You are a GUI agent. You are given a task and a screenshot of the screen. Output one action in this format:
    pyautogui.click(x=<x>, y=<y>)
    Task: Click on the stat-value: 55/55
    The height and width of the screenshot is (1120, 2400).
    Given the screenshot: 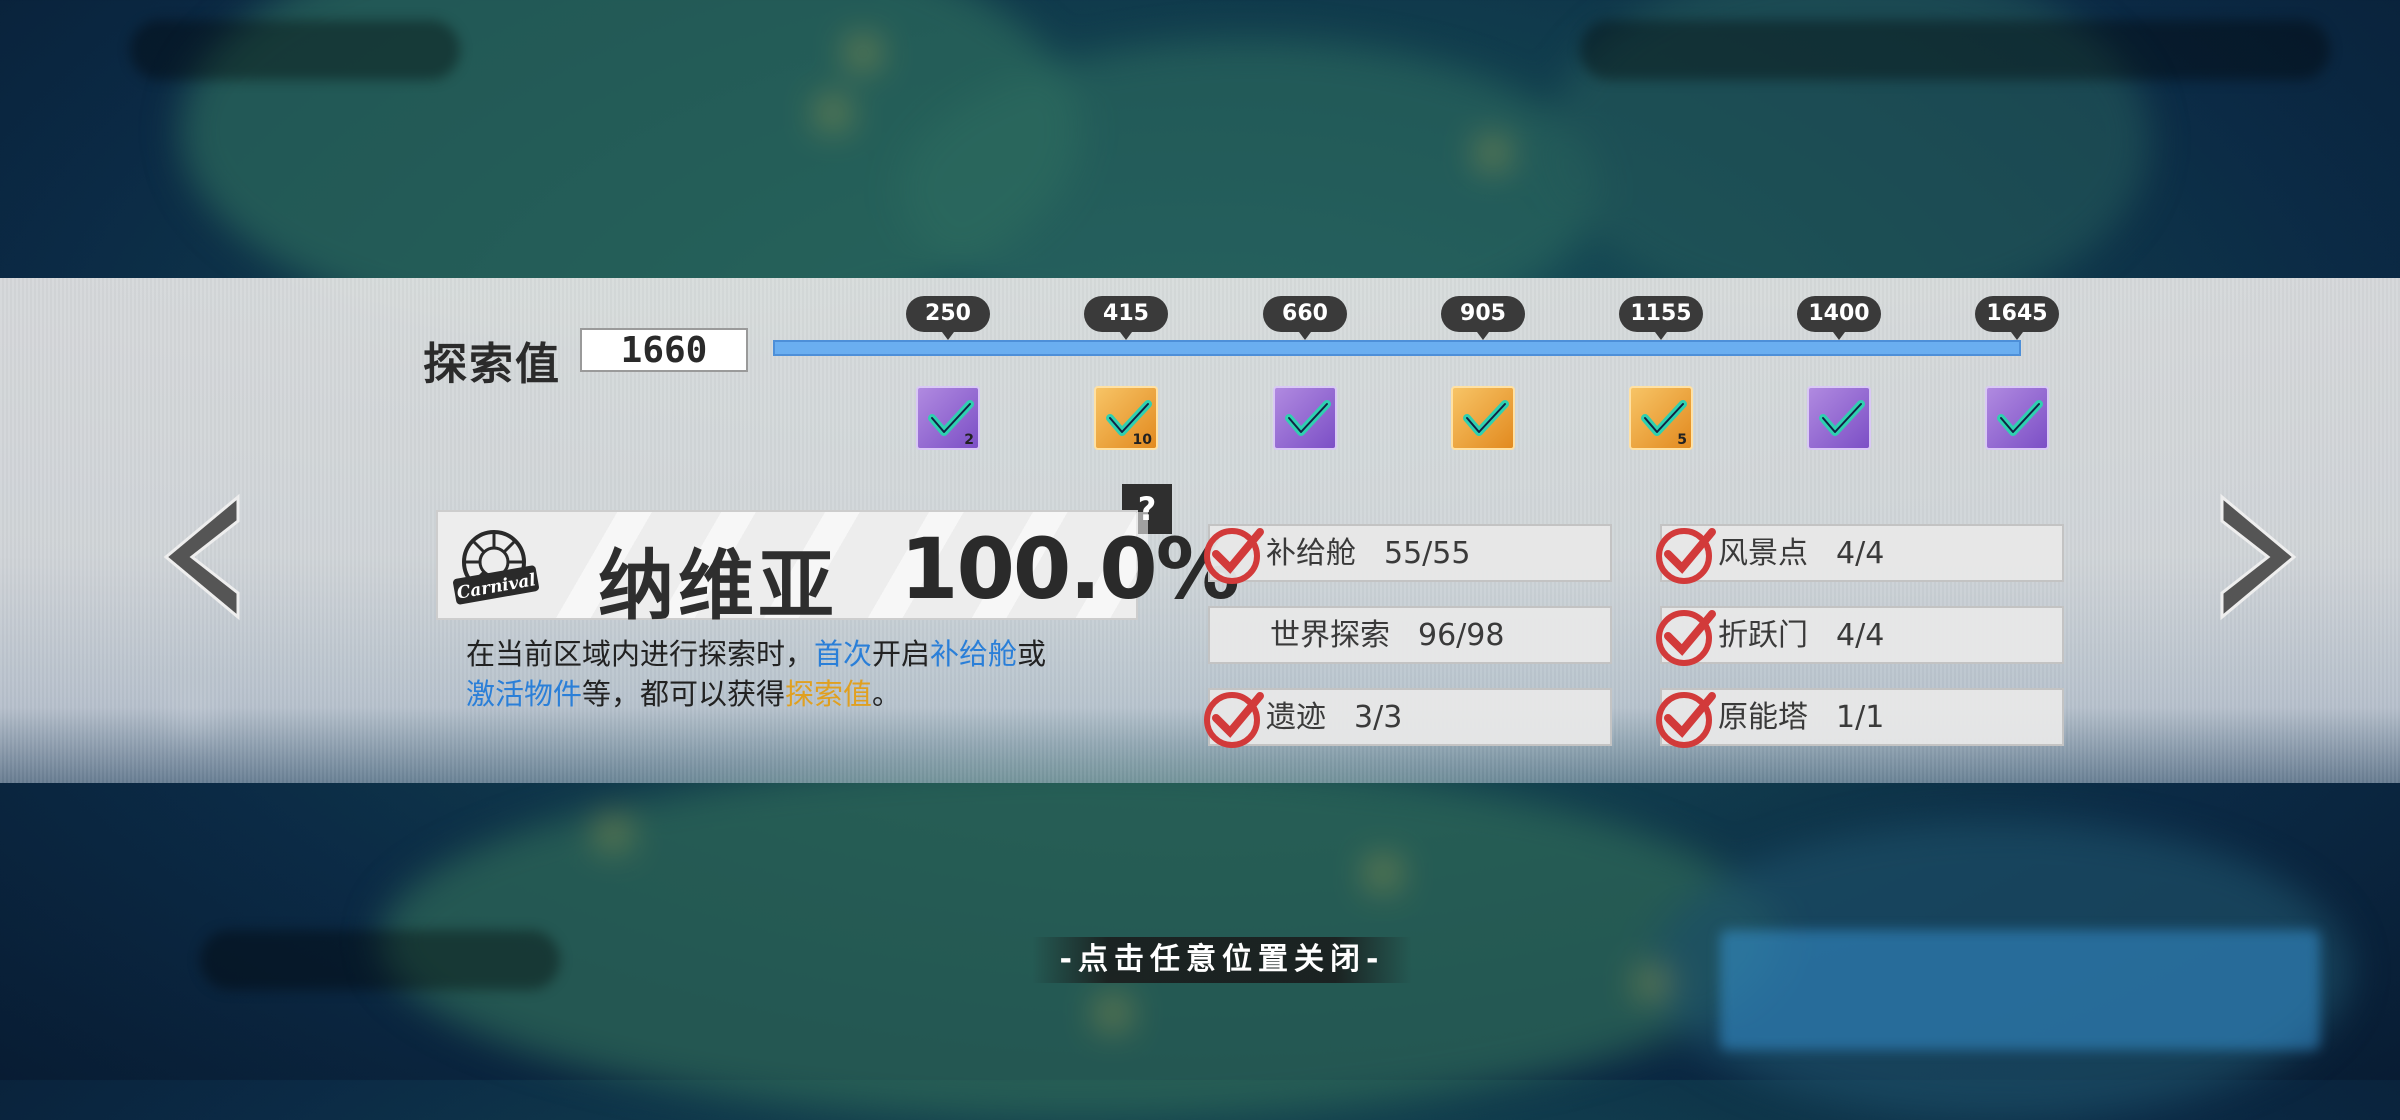 What is the action you would take?
    pyautogui.click(x=1427, y=553)
    